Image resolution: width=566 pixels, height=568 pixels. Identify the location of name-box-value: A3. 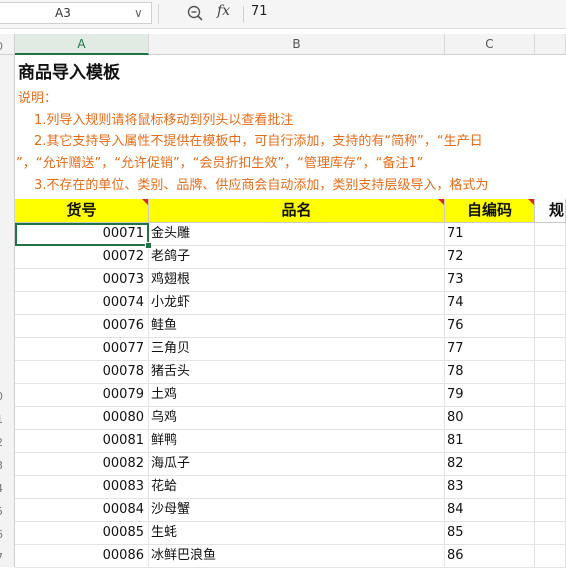
(63, 13).